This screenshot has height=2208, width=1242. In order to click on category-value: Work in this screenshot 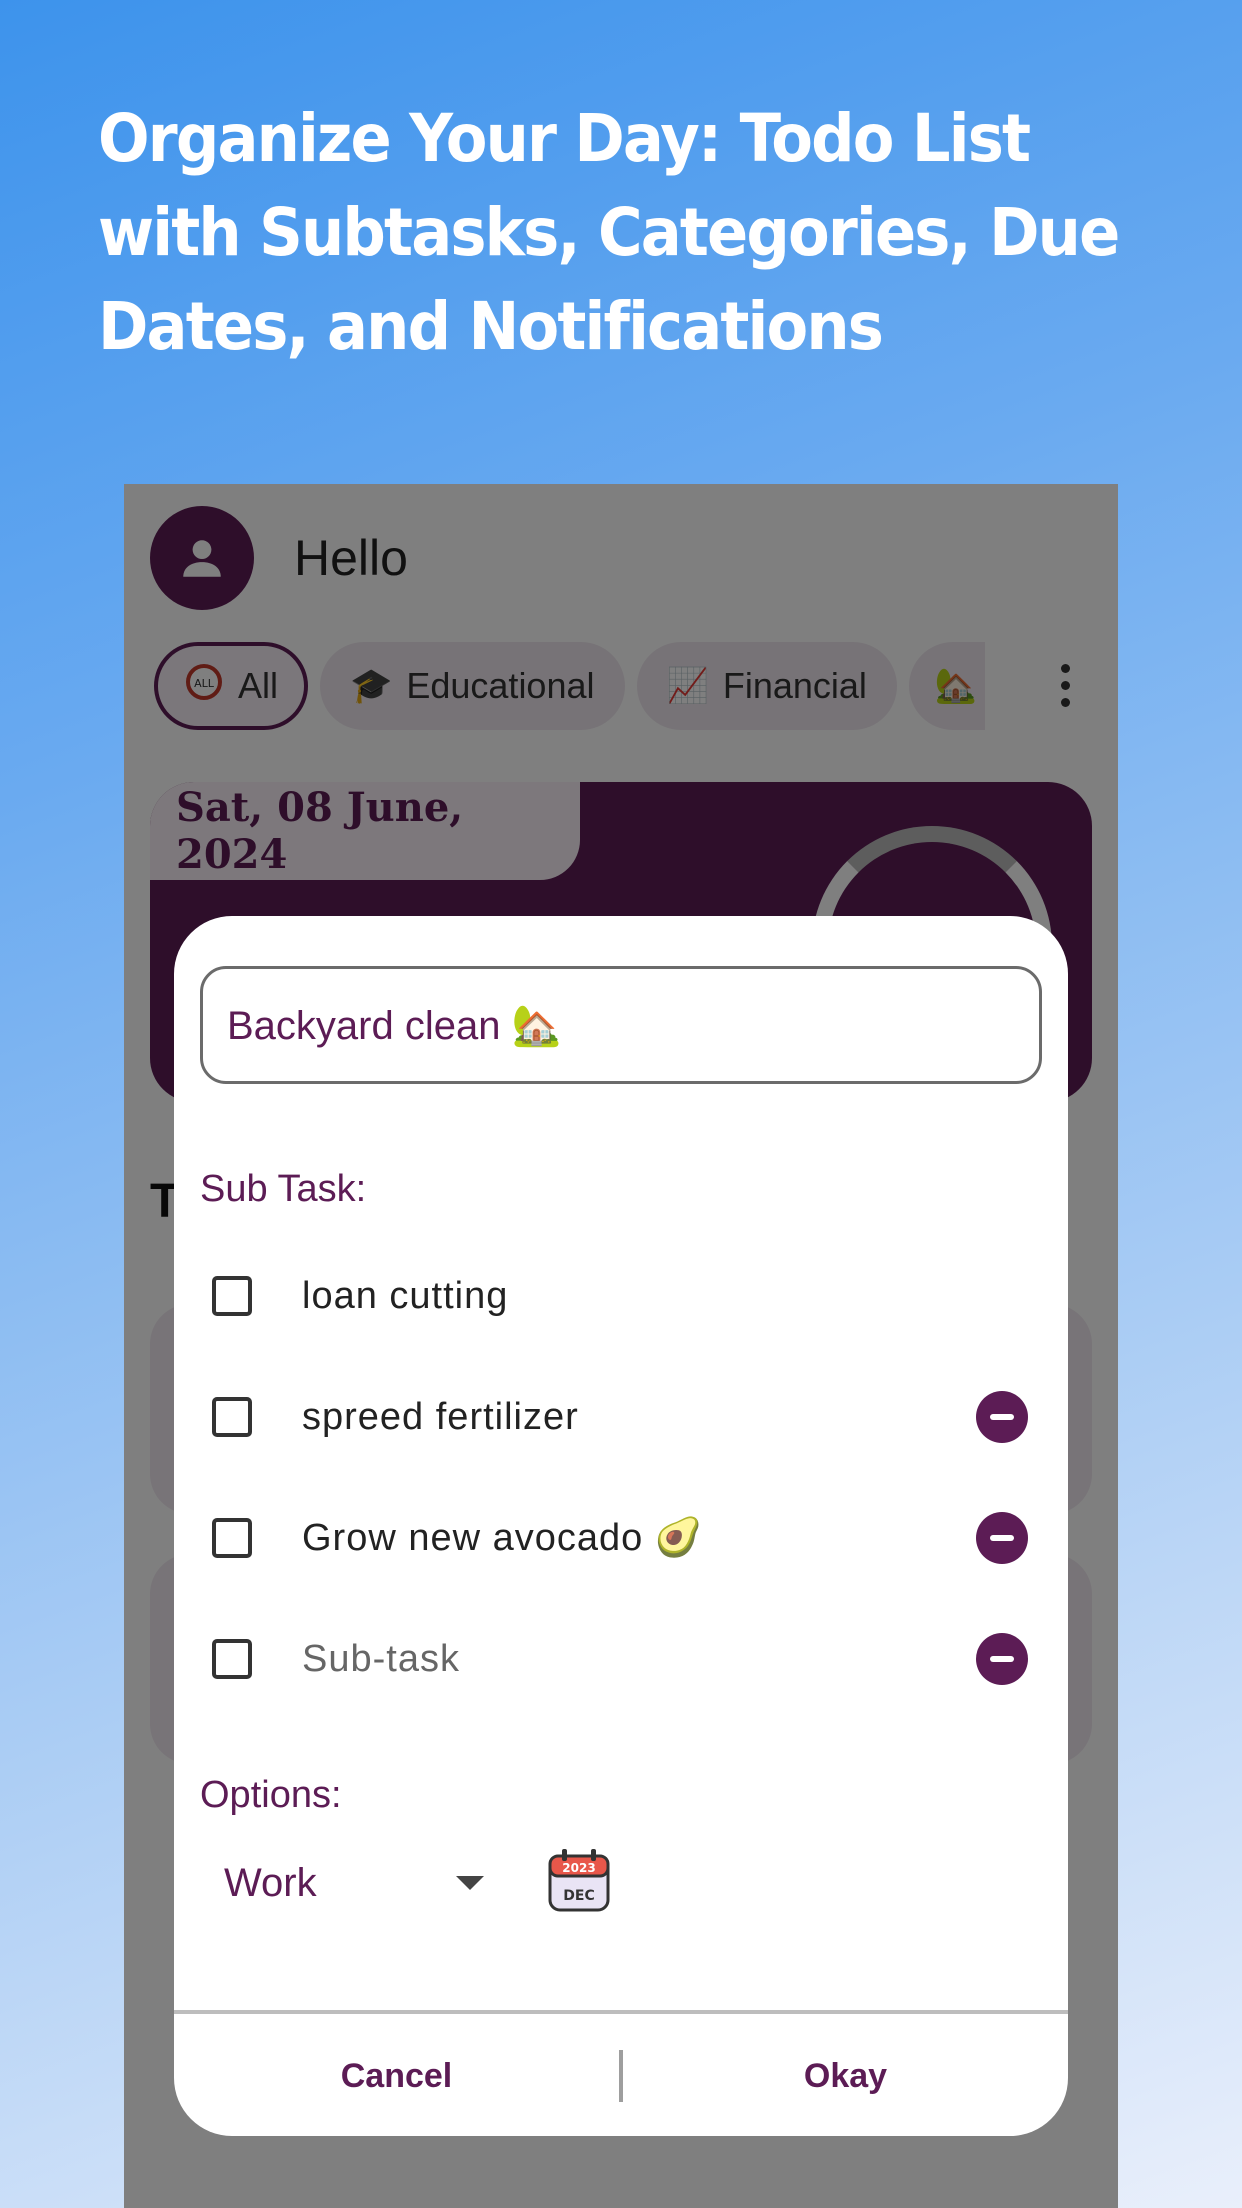, I will do `click(270, 1882)`.